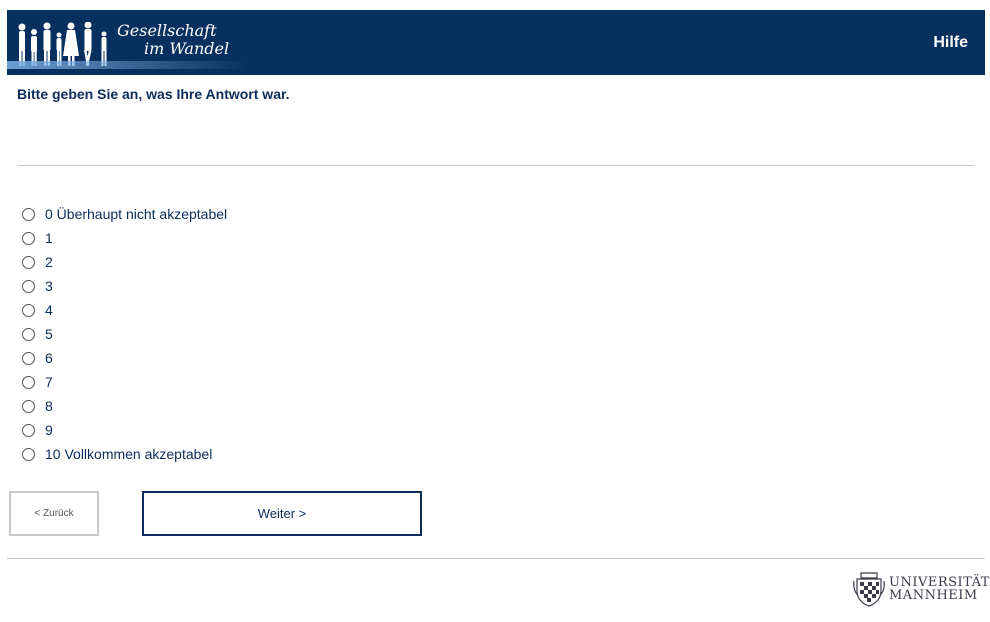  Describe the element at coordinates (124, 310) in the screenshot. I see `option-4: 4` at that location.